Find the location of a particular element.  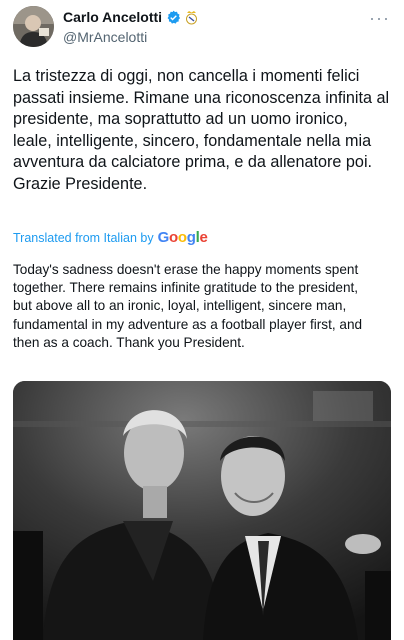

real-madrid-crest-icon is located at coordinates (191, 17).